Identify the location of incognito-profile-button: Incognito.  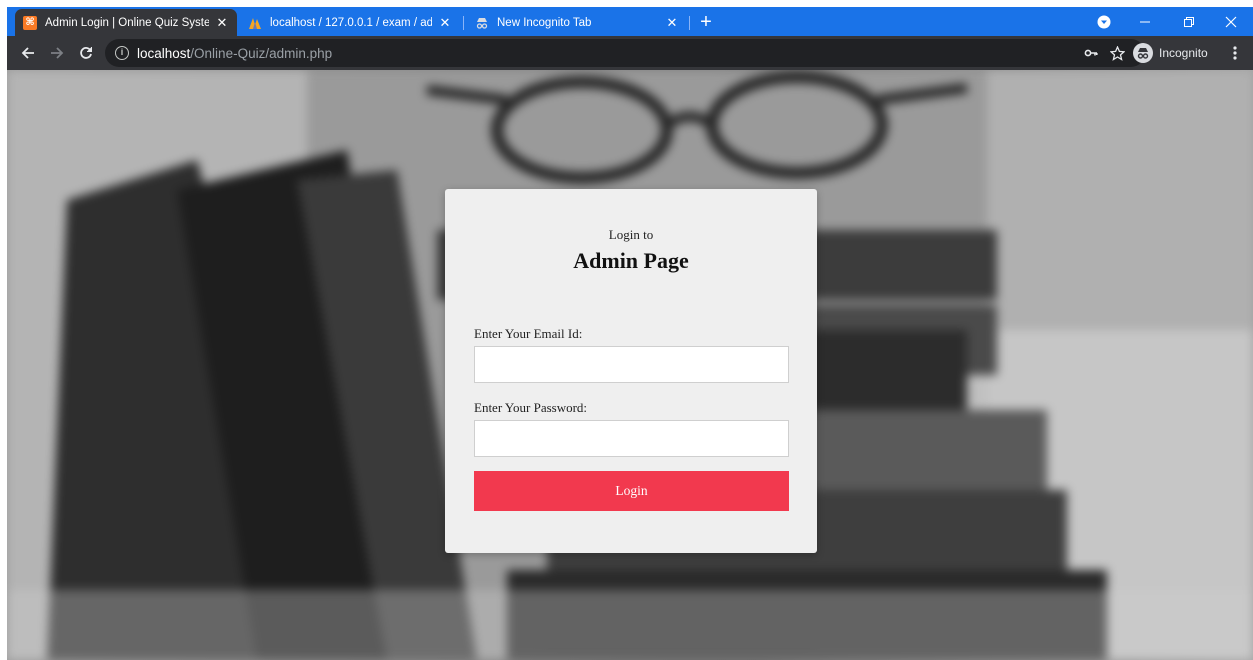
(1173, 53).